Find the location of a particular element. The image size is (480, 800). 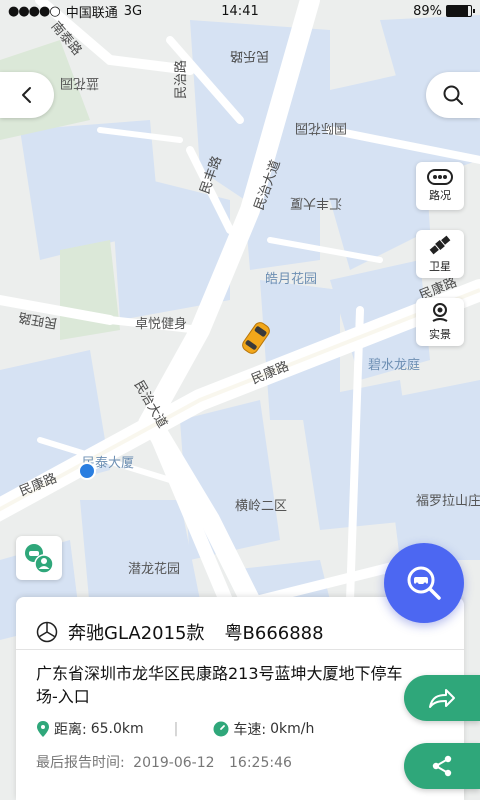

speed-label: 车速: is located at coordinates (250, 730).